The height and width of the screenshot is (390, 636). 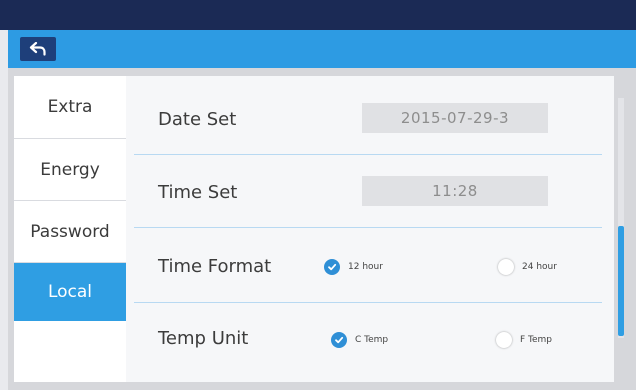 What do you see at coordinates (365, 267) in the screenshot?
I see `radio-label: 12 hour` at bounding box center [365, 267].